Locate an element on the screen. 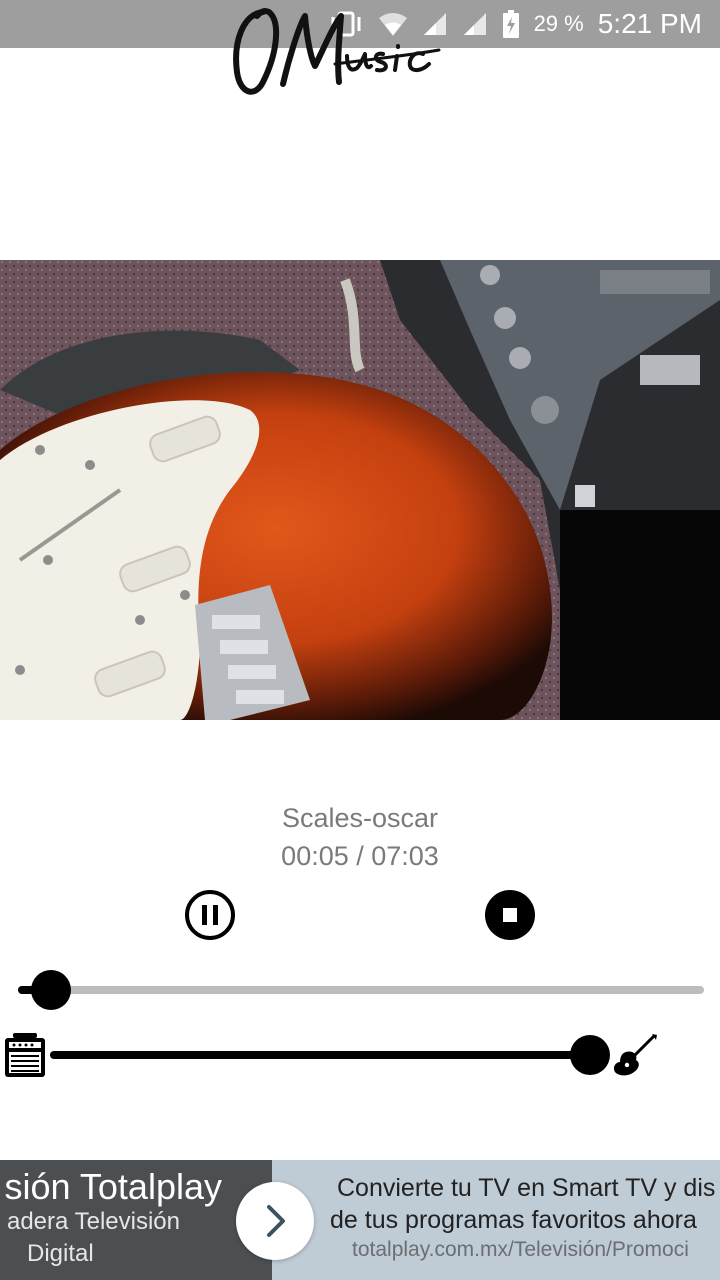  ad-subtitle: adera Televisión is located at coordinates (93, 1221).